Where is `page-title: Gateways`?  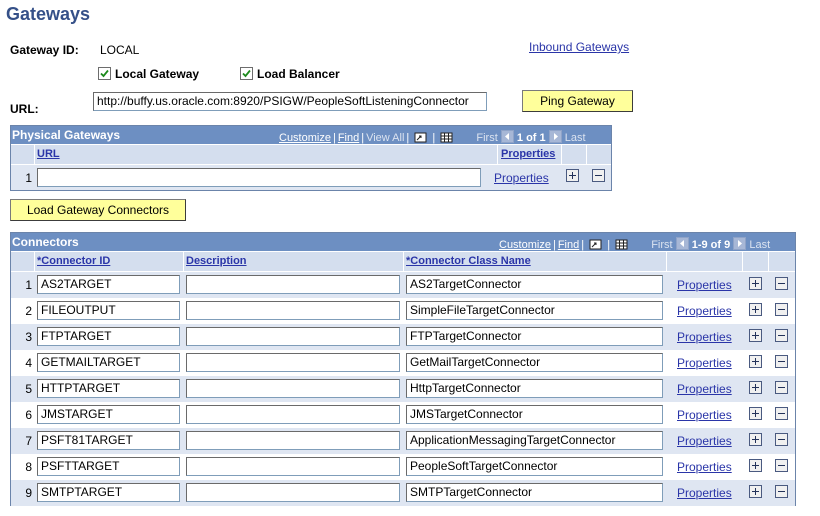
page-title: Gateways is located at coordinates (48, 14).